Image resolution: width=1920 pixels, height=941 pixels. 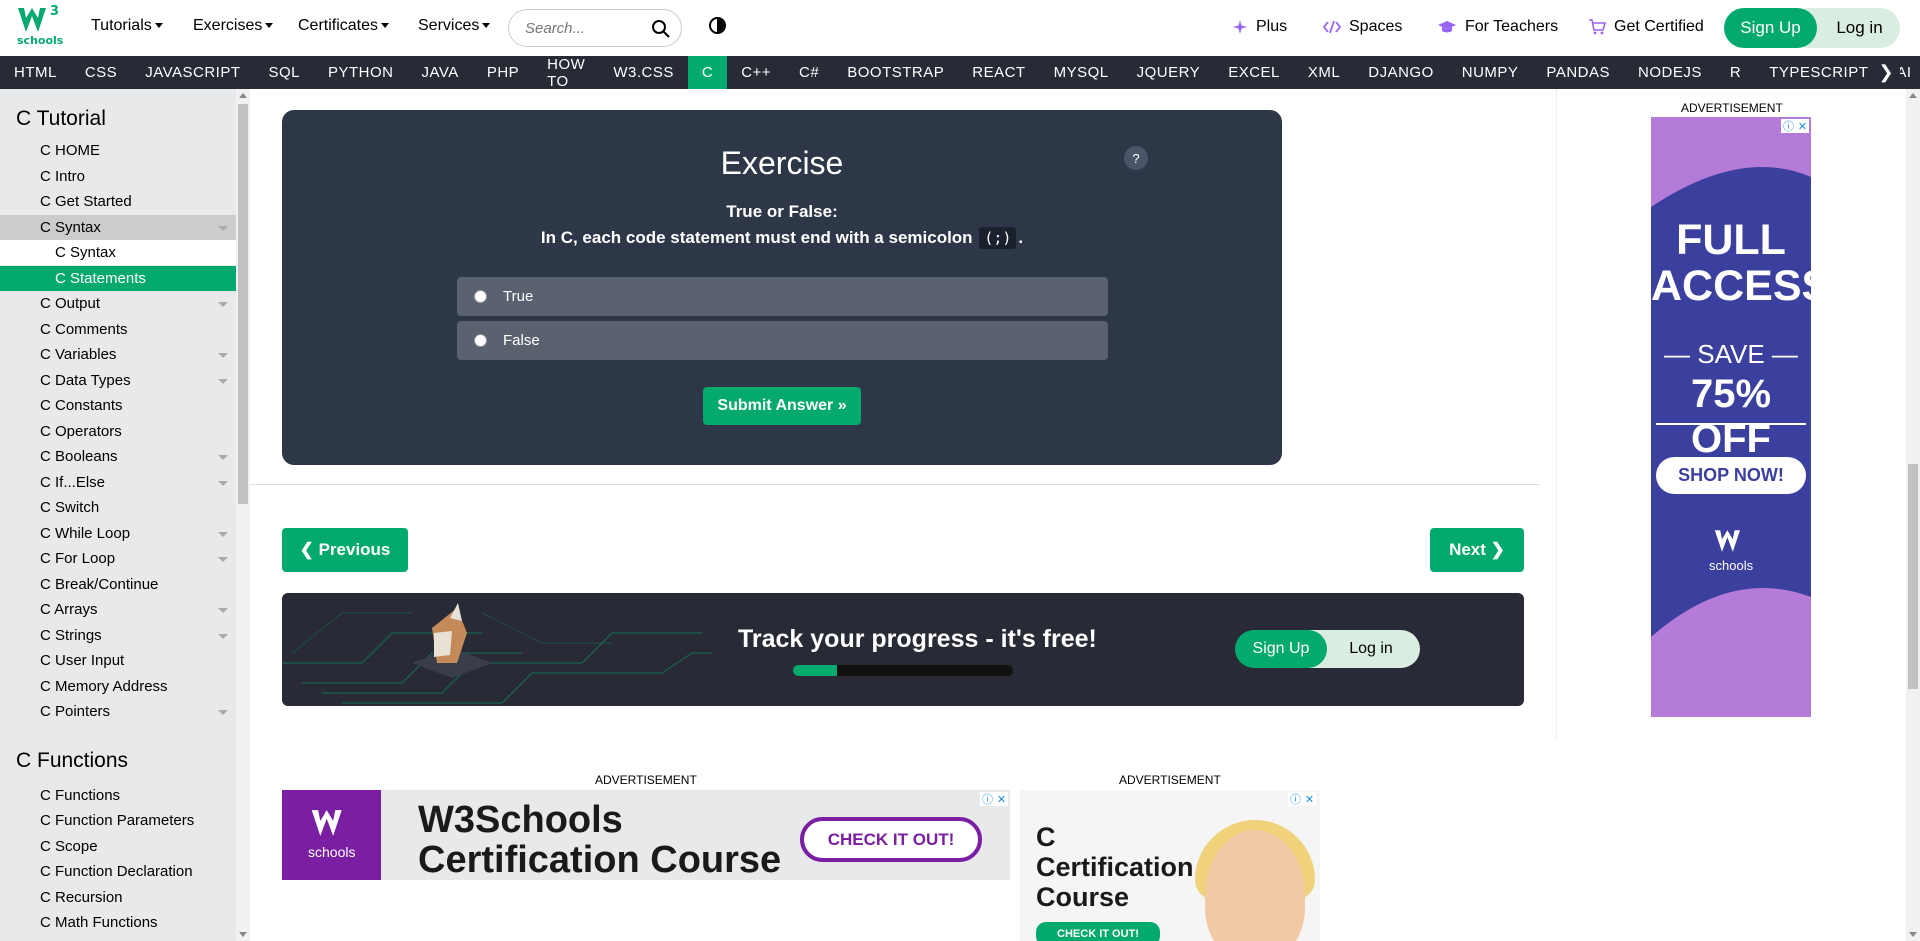 What do you see at coordinates (118, 558) in the screenshot?
I see `sidebar-item: C For Loop` at bounding box center [118, 558].